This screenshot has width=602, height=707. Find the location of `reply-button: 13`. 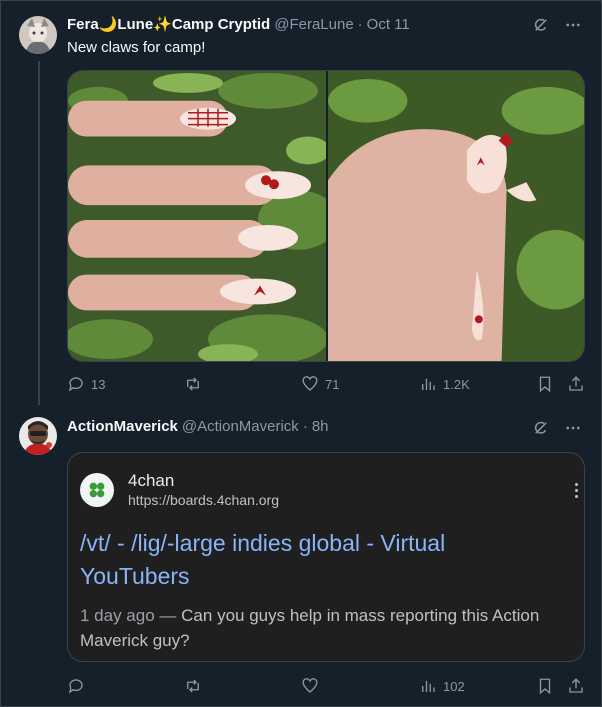

reply-button: 13 is located at coordinates (86, 384).